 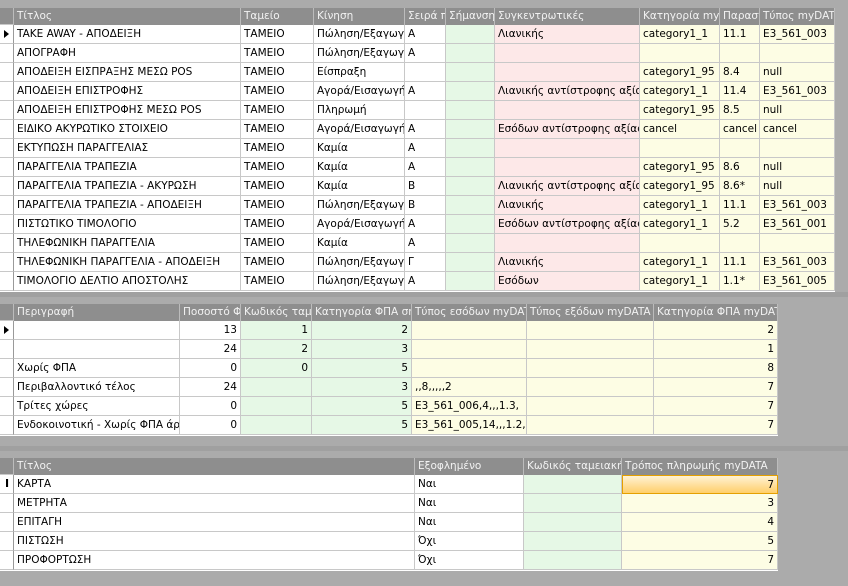 I want to click on column-header: Ποσοστό ΦΠΑ, so click(x=210, y=312).